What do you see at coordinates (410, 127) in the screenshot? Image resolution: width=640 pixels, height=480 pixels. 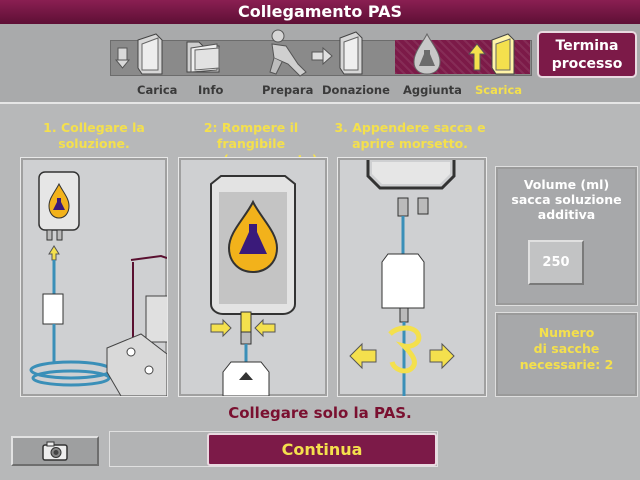 I see `instruction-step3-line1: 3. Appendere sacca e` at bounding box center [410, 127].